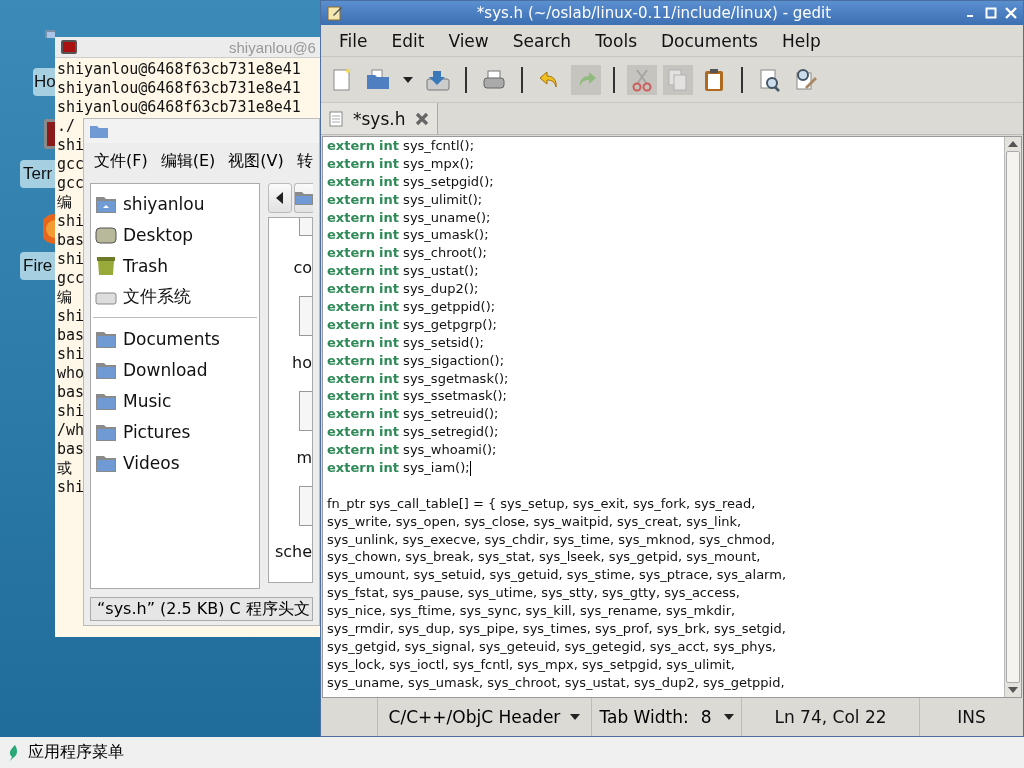  What do you see at coordinates (175, 338) in the screenshot?
I see `sidebar-item: Documents` at bounding box center [175, 338].